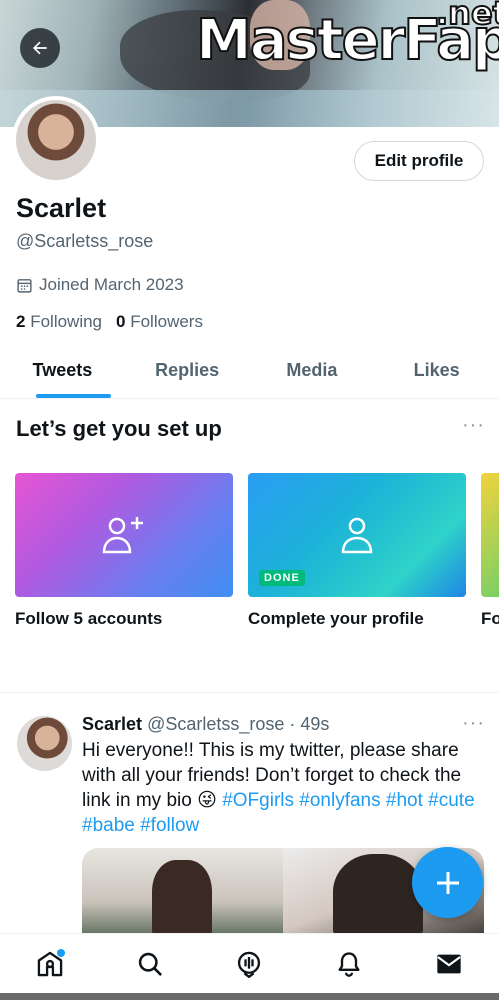  What do you see at coordinates (490, 618) in the screenshot?
I see `setup-card-partial-label: Fo` at bounding box center [490, 618].